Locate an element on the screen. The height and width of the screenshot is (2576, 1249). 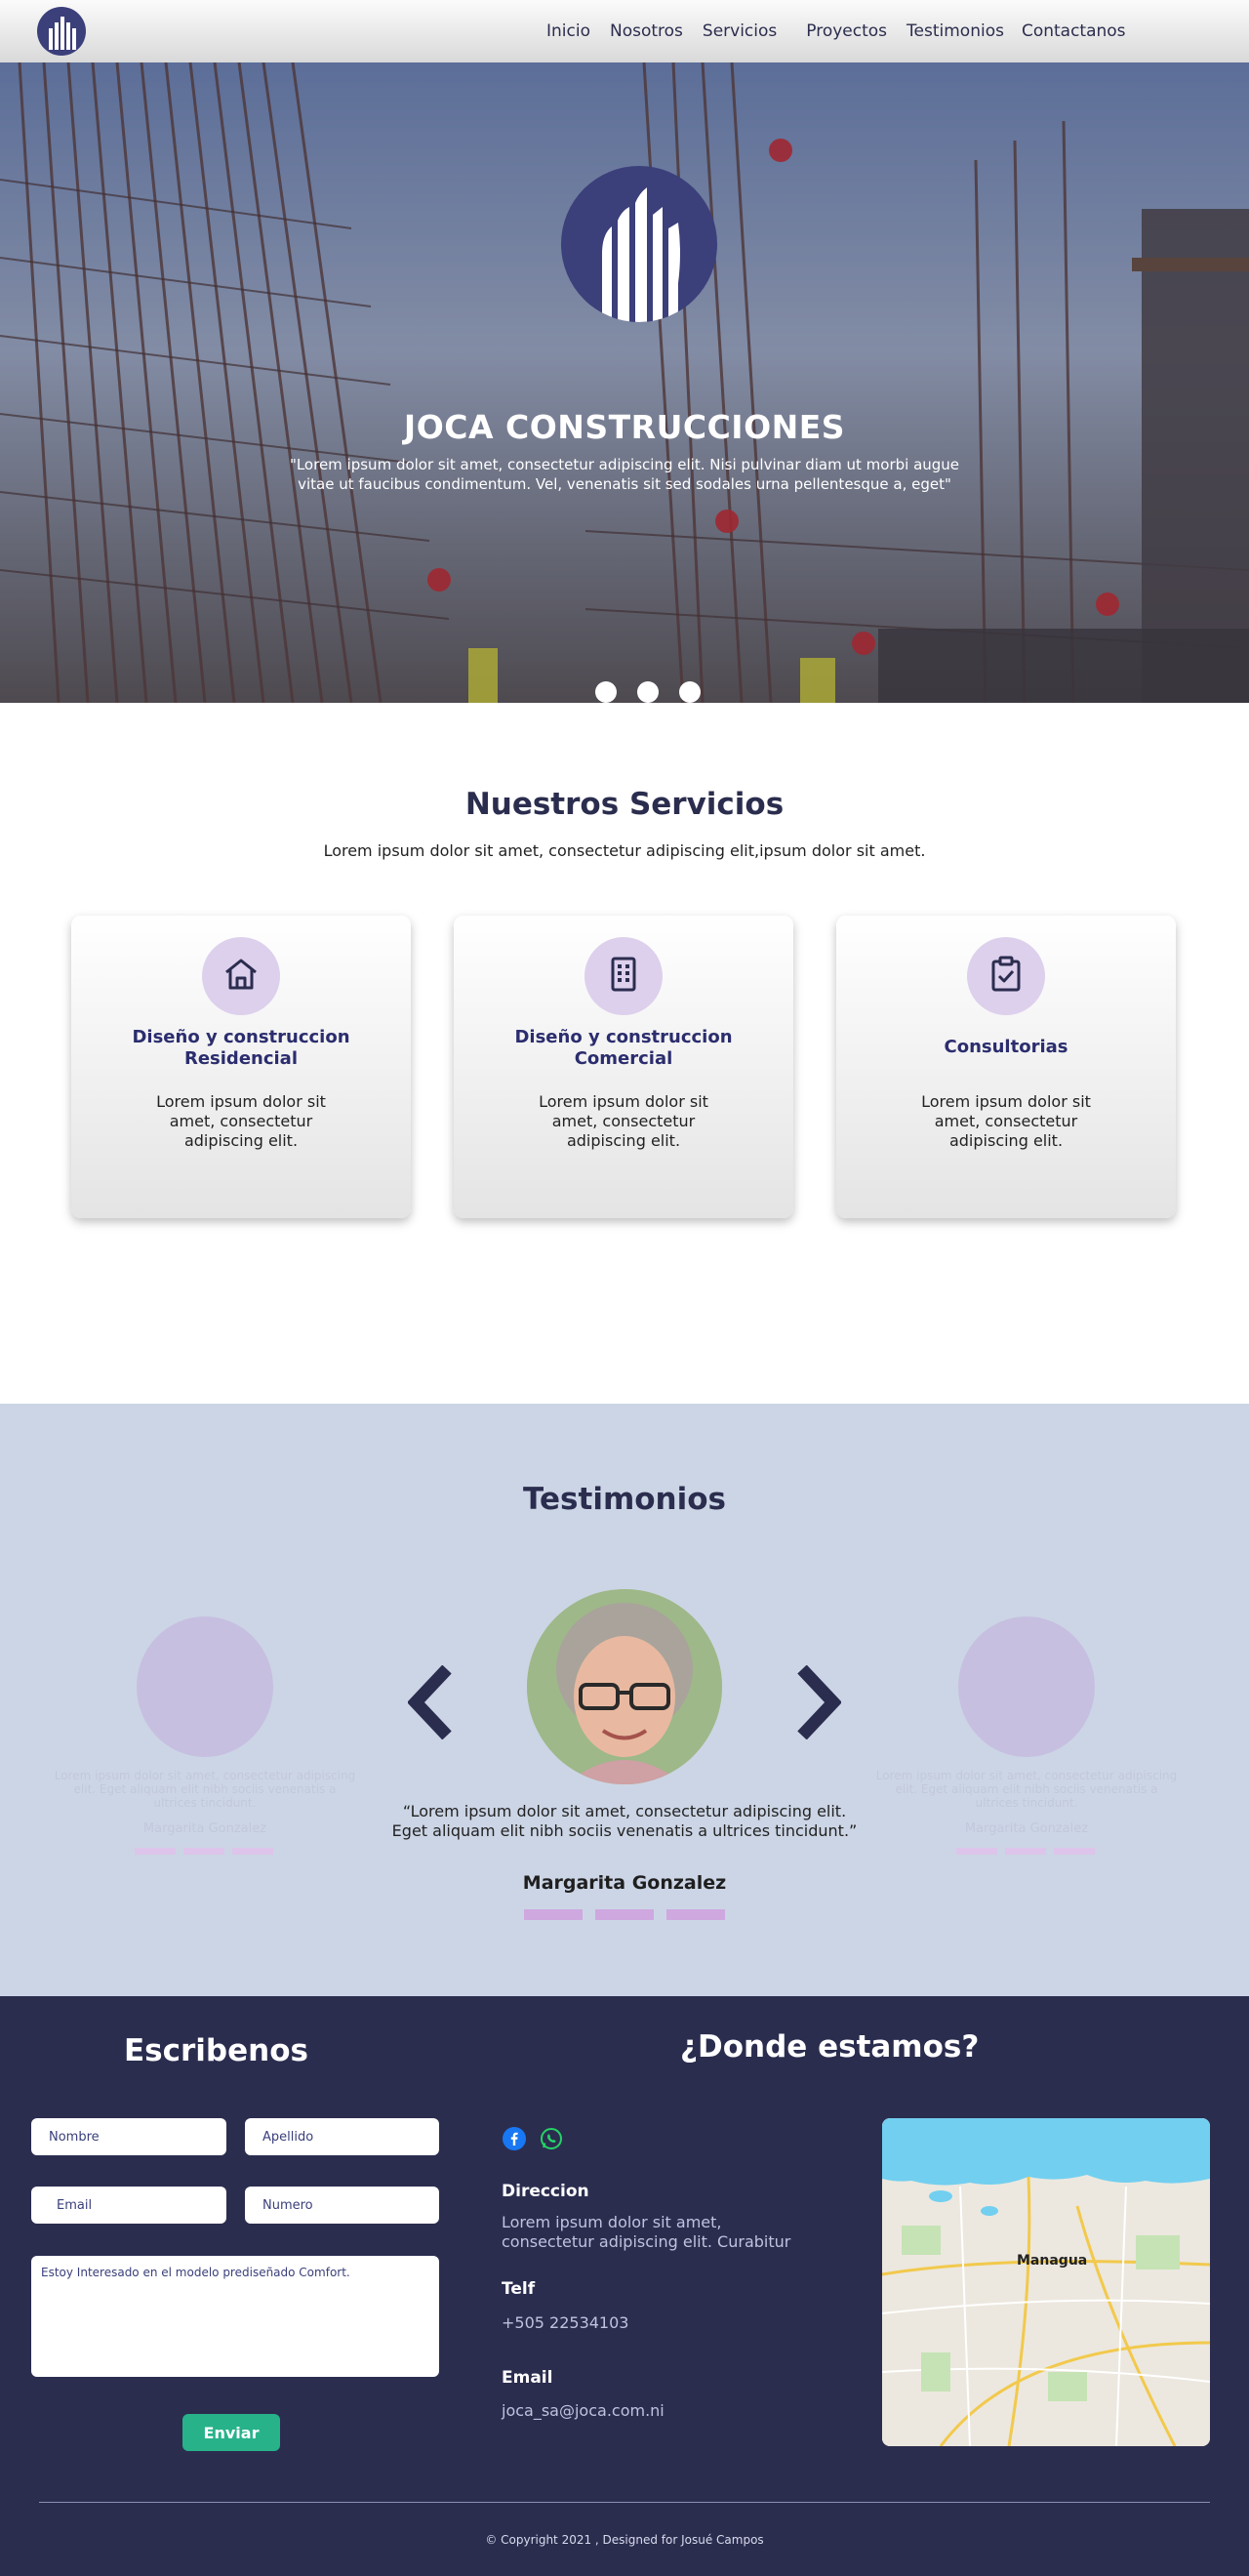
testimonial-rating-bars is located at coordinates (631, 1914).